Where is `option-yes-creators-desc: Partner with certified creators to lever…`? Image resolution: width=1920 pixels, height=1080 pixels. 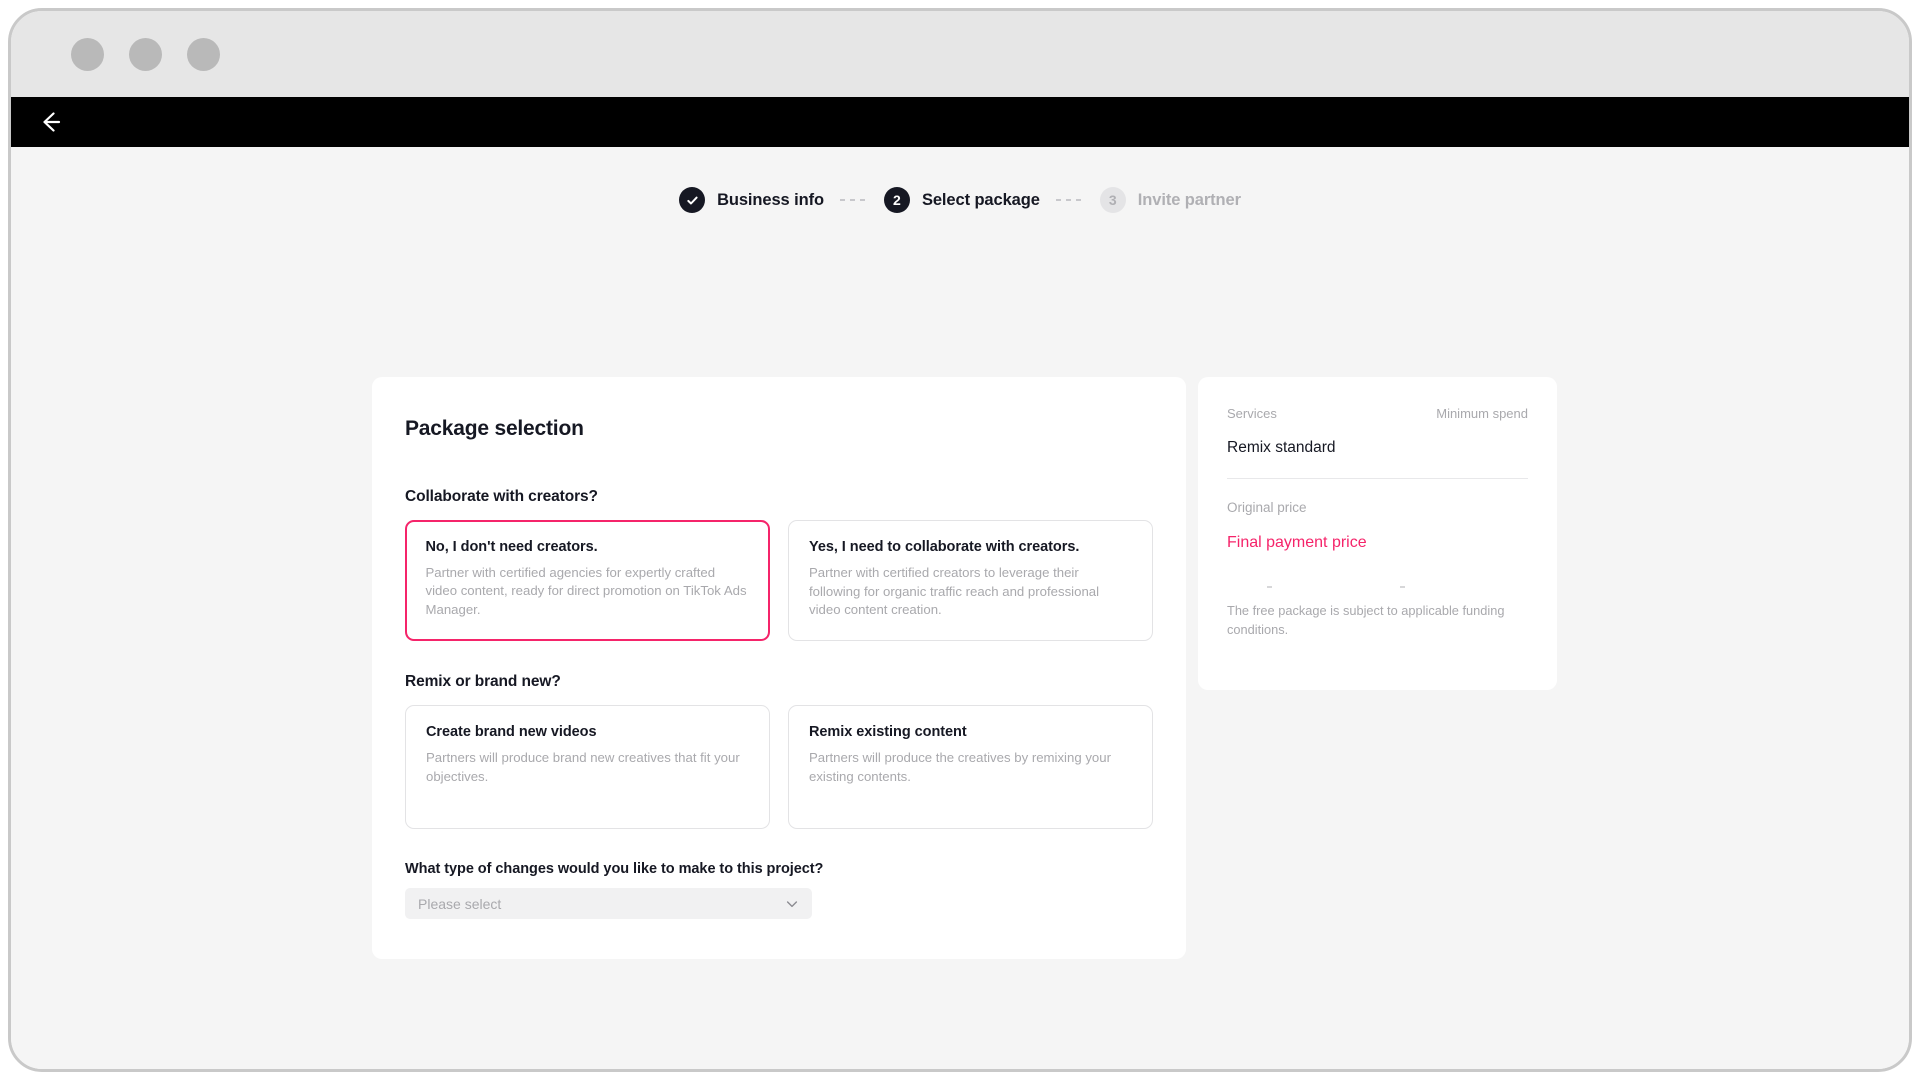 option-yes-creators-desc: Partner with certified creators to lever… is located at coordinates (954, 591).